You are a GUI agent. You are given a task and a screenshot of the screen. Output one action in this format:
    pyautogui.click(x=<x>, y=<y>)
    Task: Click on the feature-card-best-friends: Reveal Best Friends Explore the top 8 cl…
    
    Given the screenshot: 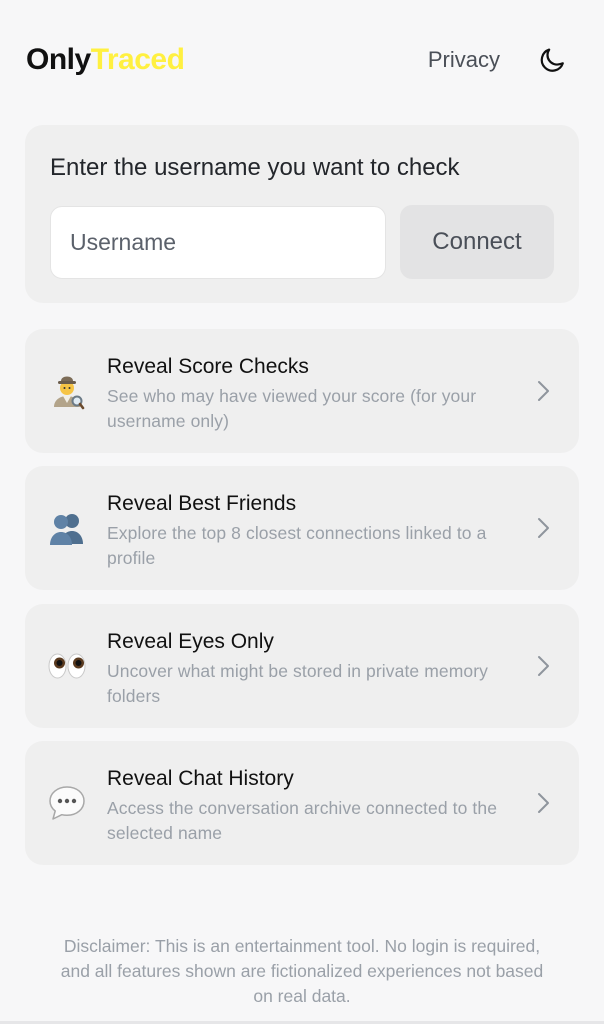 What is the action you would take?
    pyautogui.click(x=302, y=528)
    